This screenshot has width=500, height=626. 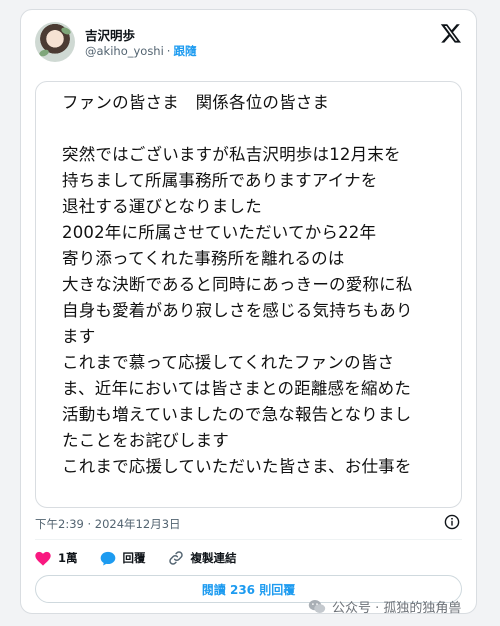 I want to click on post-text-line: 退社する運びとなりました, so click(x=162, y=206).